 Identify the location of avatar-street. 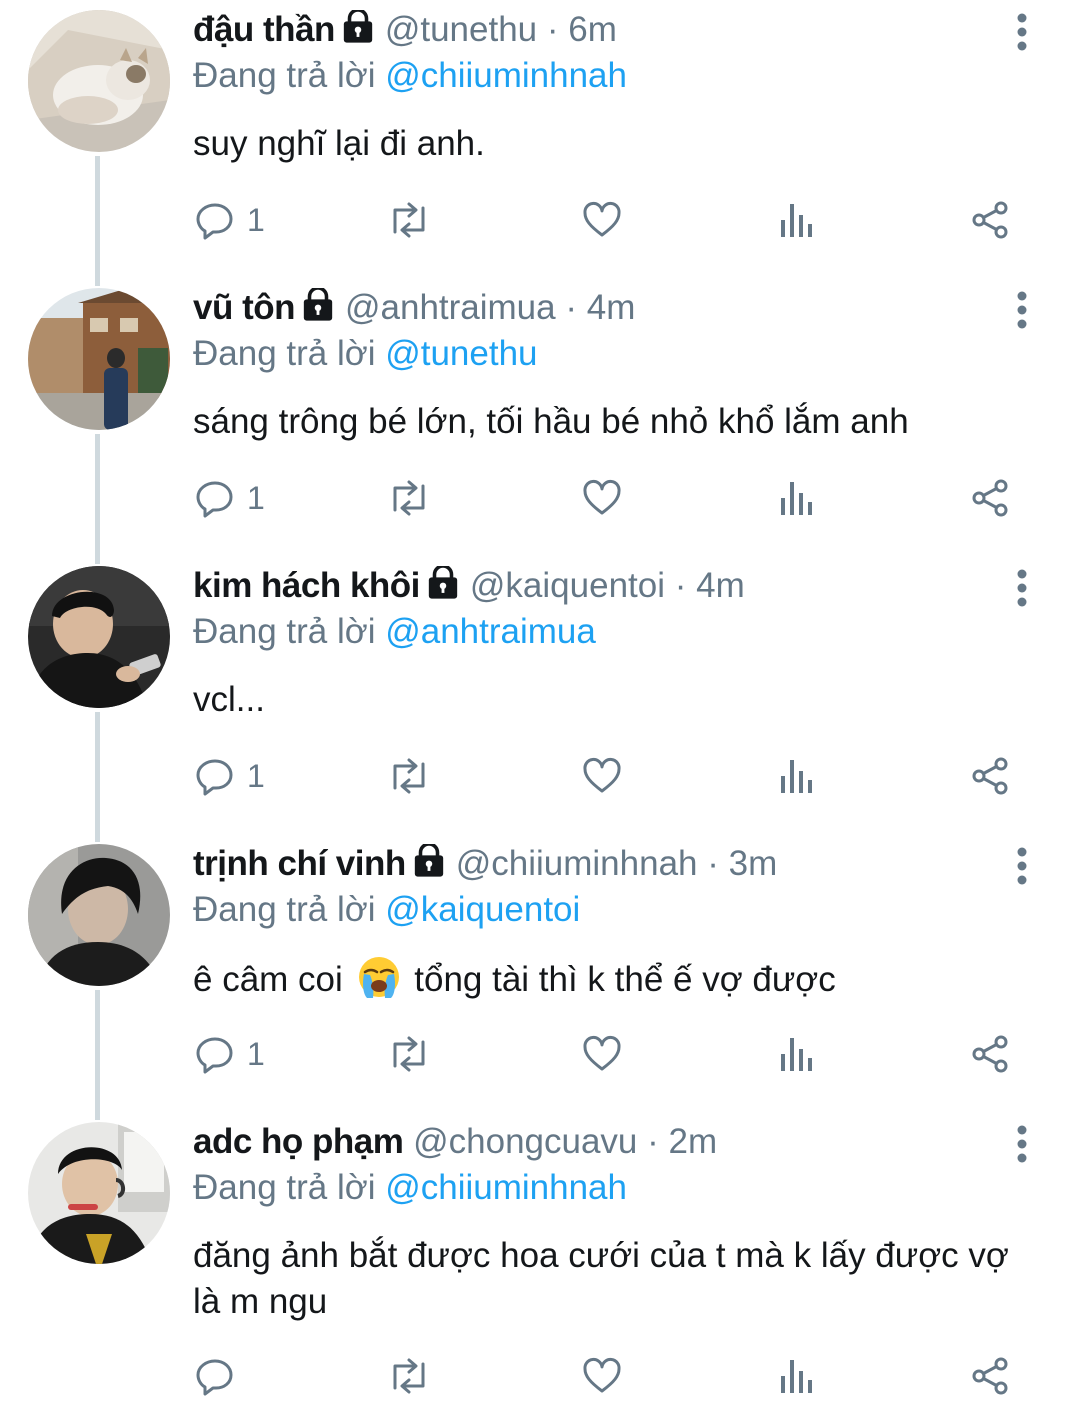
(99, 359).